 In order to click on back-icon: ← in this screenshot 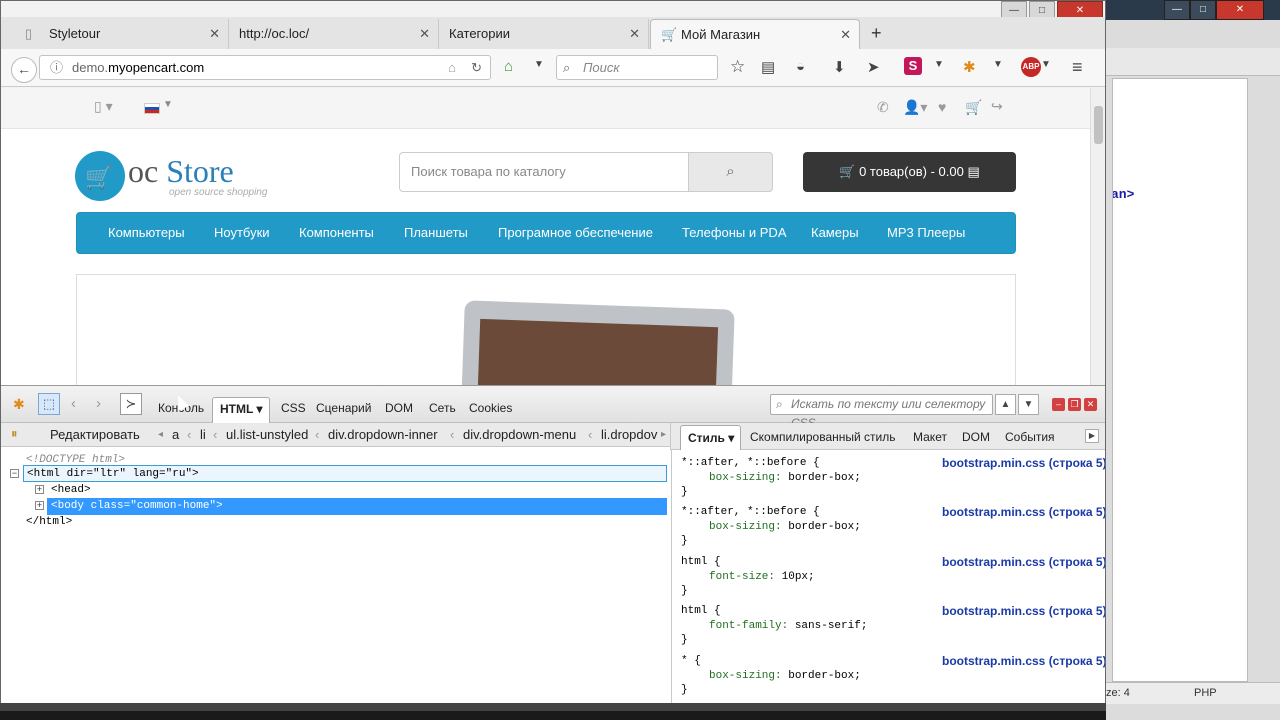, I will do `click(24, 70)`.